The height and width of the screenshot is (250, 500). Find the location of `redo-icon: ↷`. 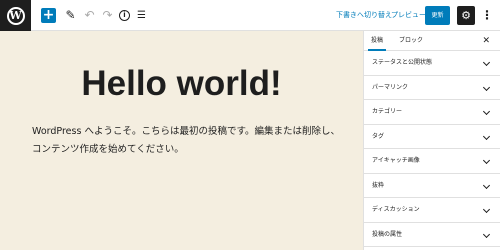

redo-icon: ↷ is located at coordinates (107, 15).